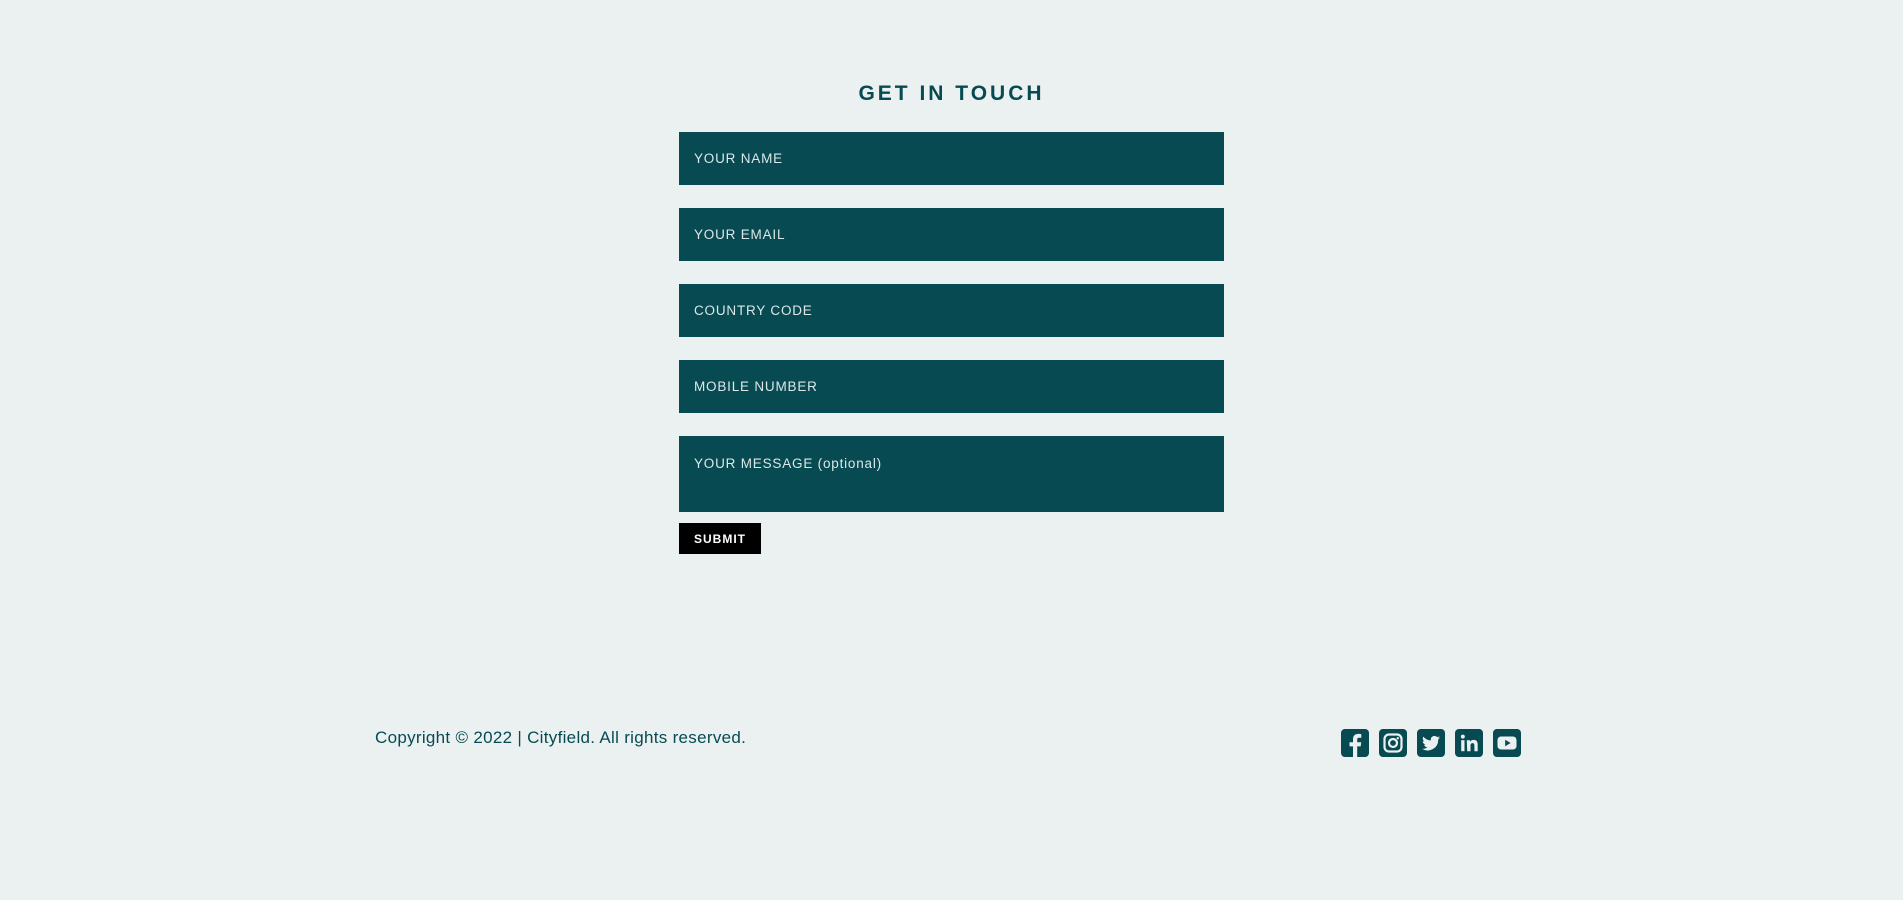  I want to click on facebook-icon, so click(1355, 745).